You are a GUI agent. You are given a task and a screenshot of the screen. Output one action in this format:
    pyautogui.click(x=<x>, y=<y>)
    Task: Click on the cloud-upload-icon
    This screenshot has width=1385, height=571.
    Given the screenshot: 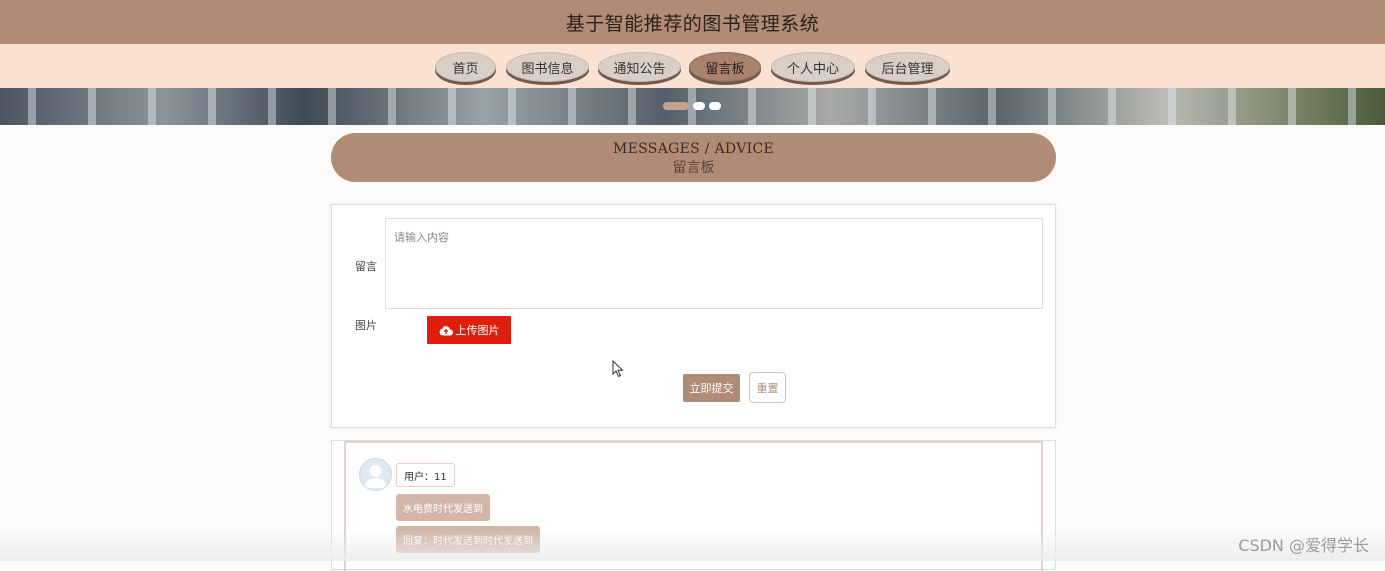 What is the action you would take?
    pyautogui.click(x=446, y=330)
    